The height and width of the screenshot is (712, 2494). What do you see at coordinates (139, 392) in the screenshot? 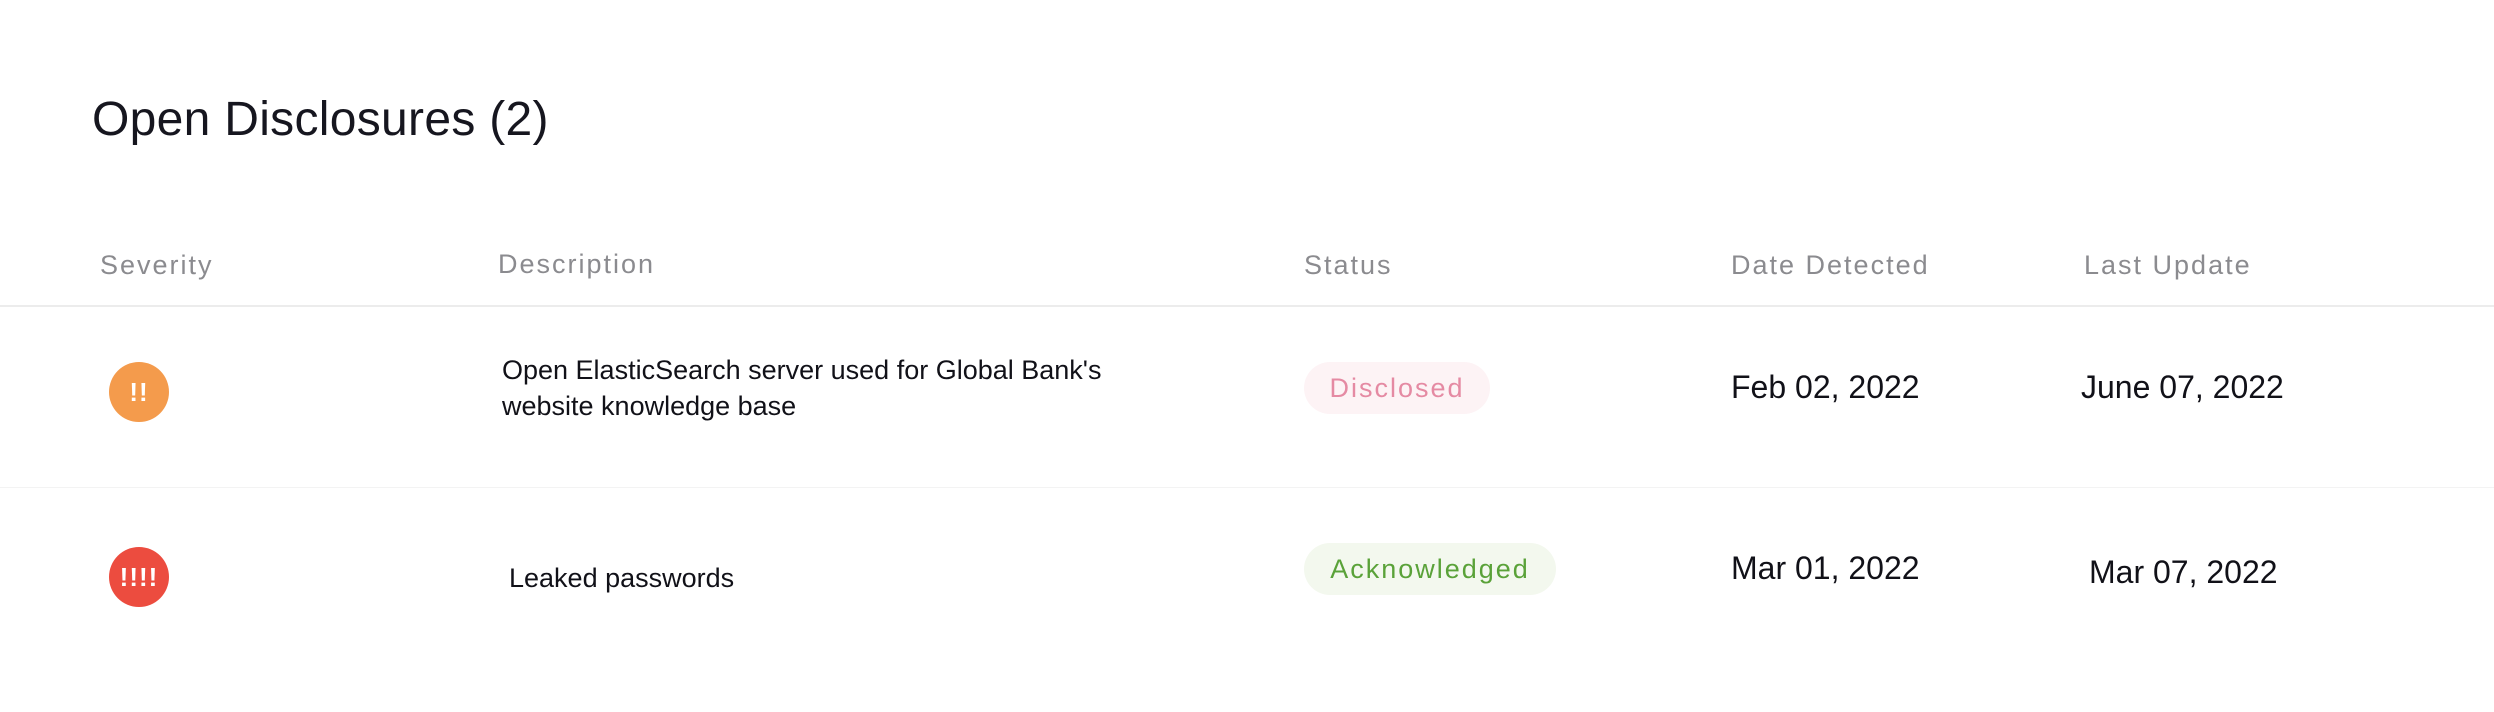
I see `severity-high-icon: !!` at bounding box center [139, 392].